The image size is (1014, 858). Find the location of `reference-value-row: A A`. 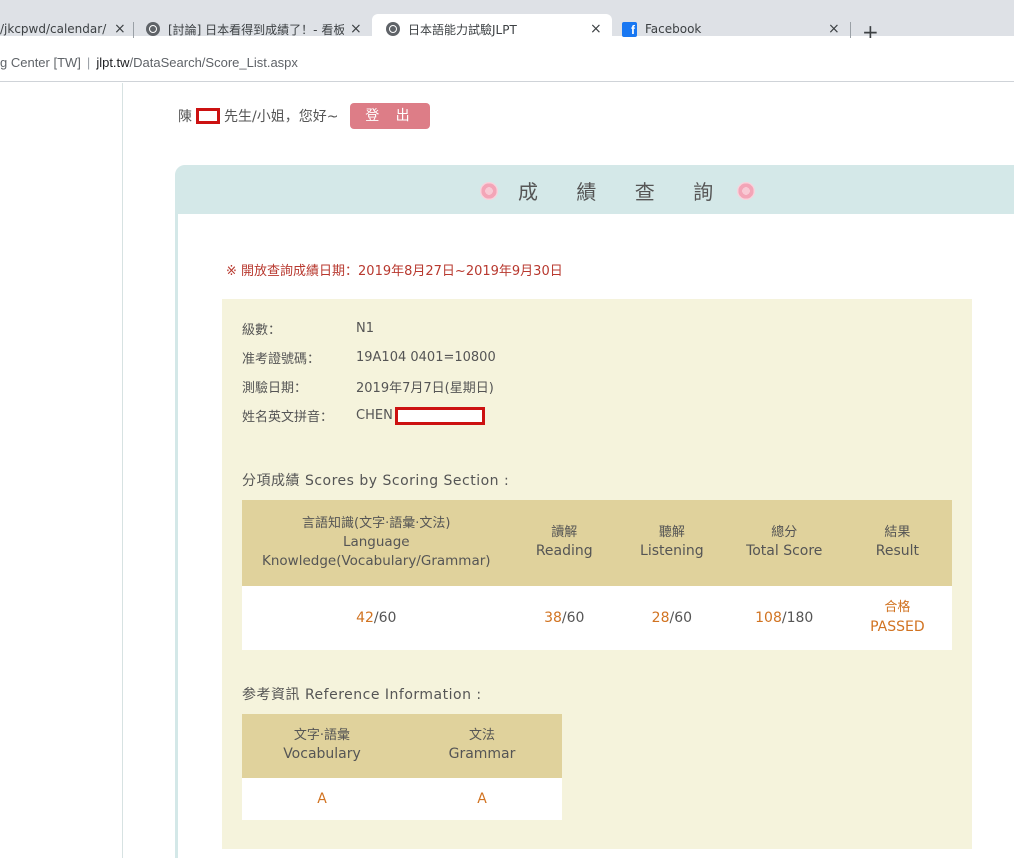

reference-value-row: A A is located at coordinates (402, 799).